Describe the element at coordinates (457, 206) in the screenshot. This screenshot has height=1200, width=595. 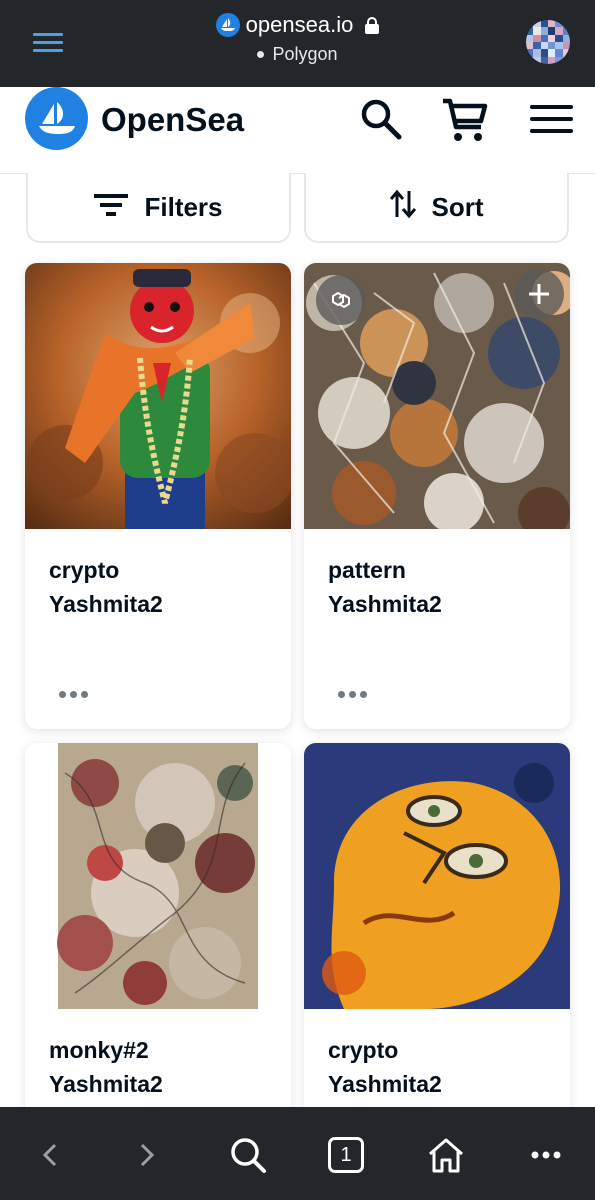
I see `sort-label: Sort` at that location.